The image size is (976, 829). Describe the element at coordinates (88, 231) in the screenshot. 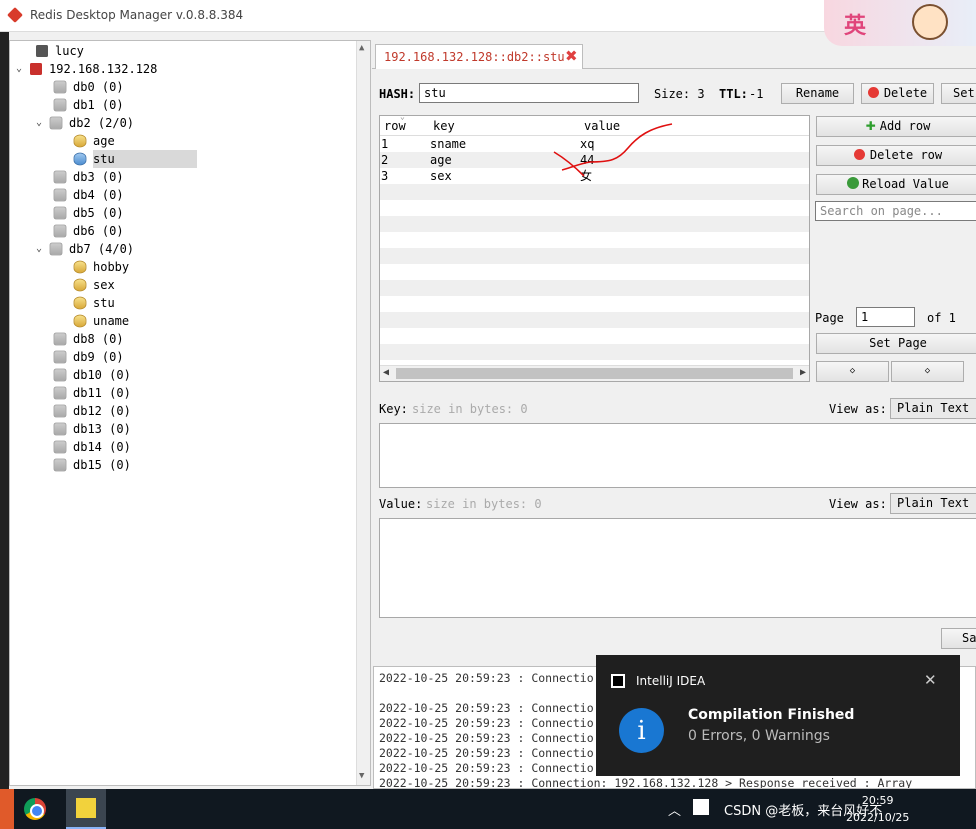

I see `tree-node-db6: db6 (0)` at that location.